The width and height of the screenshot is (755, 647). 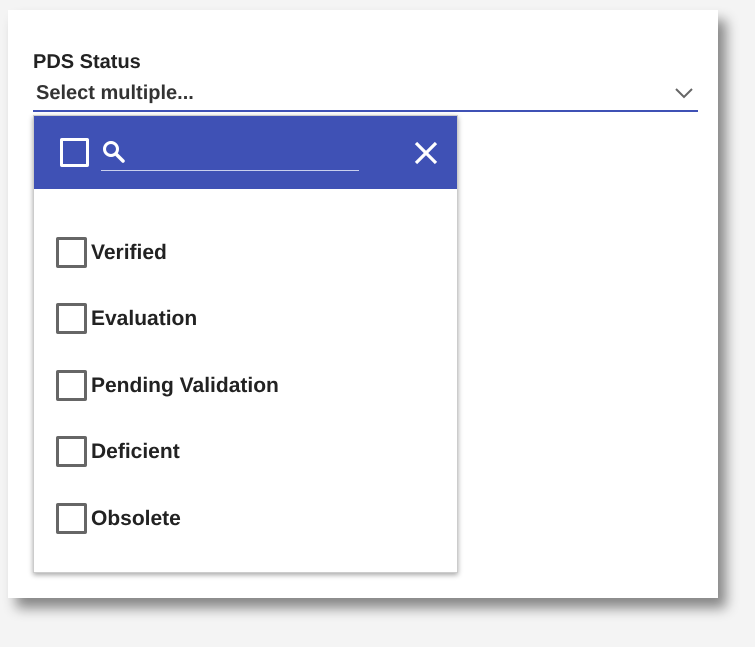 What do you see at coordinates (144, 319) in the screenshot?
I see `option-label: Evaluation` at bounding box center [144, 319].